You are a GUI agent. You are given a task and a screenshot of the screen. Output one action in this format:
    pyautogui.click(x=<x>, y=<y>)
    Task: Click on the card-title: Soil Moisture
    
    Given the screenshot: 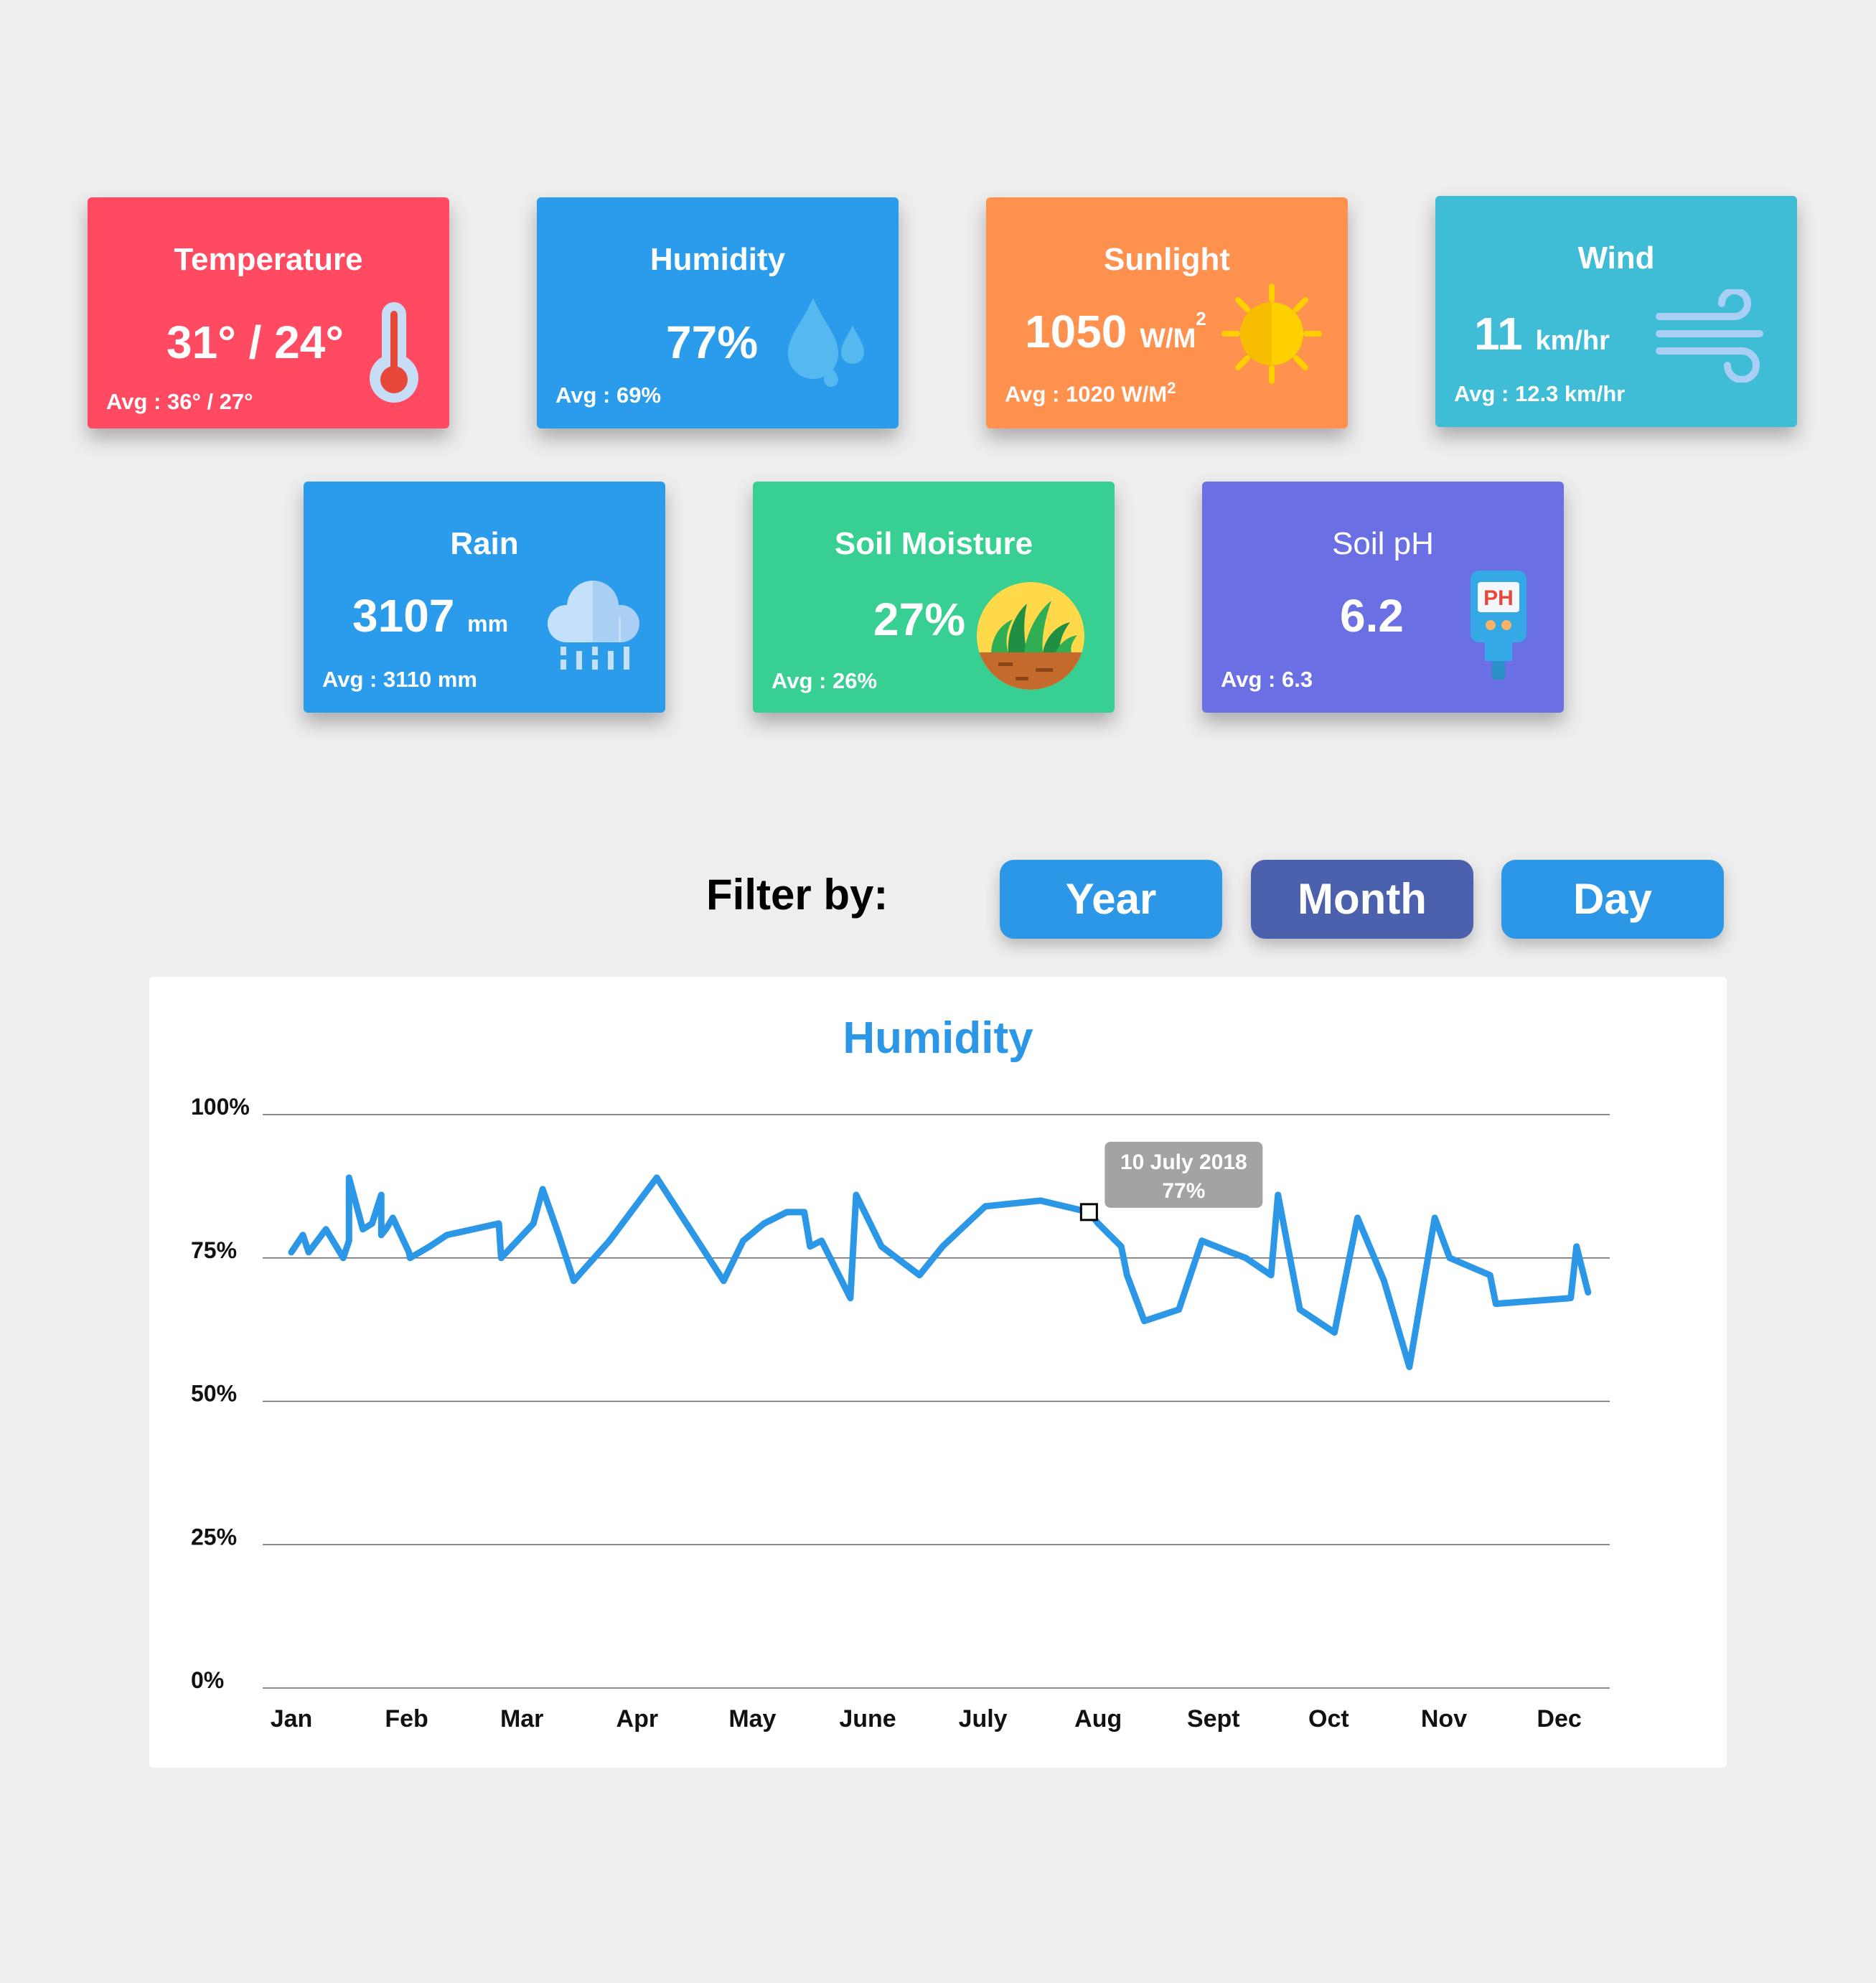 What is the action you would take?
    pyautogui.click(x=933, y=543)
    